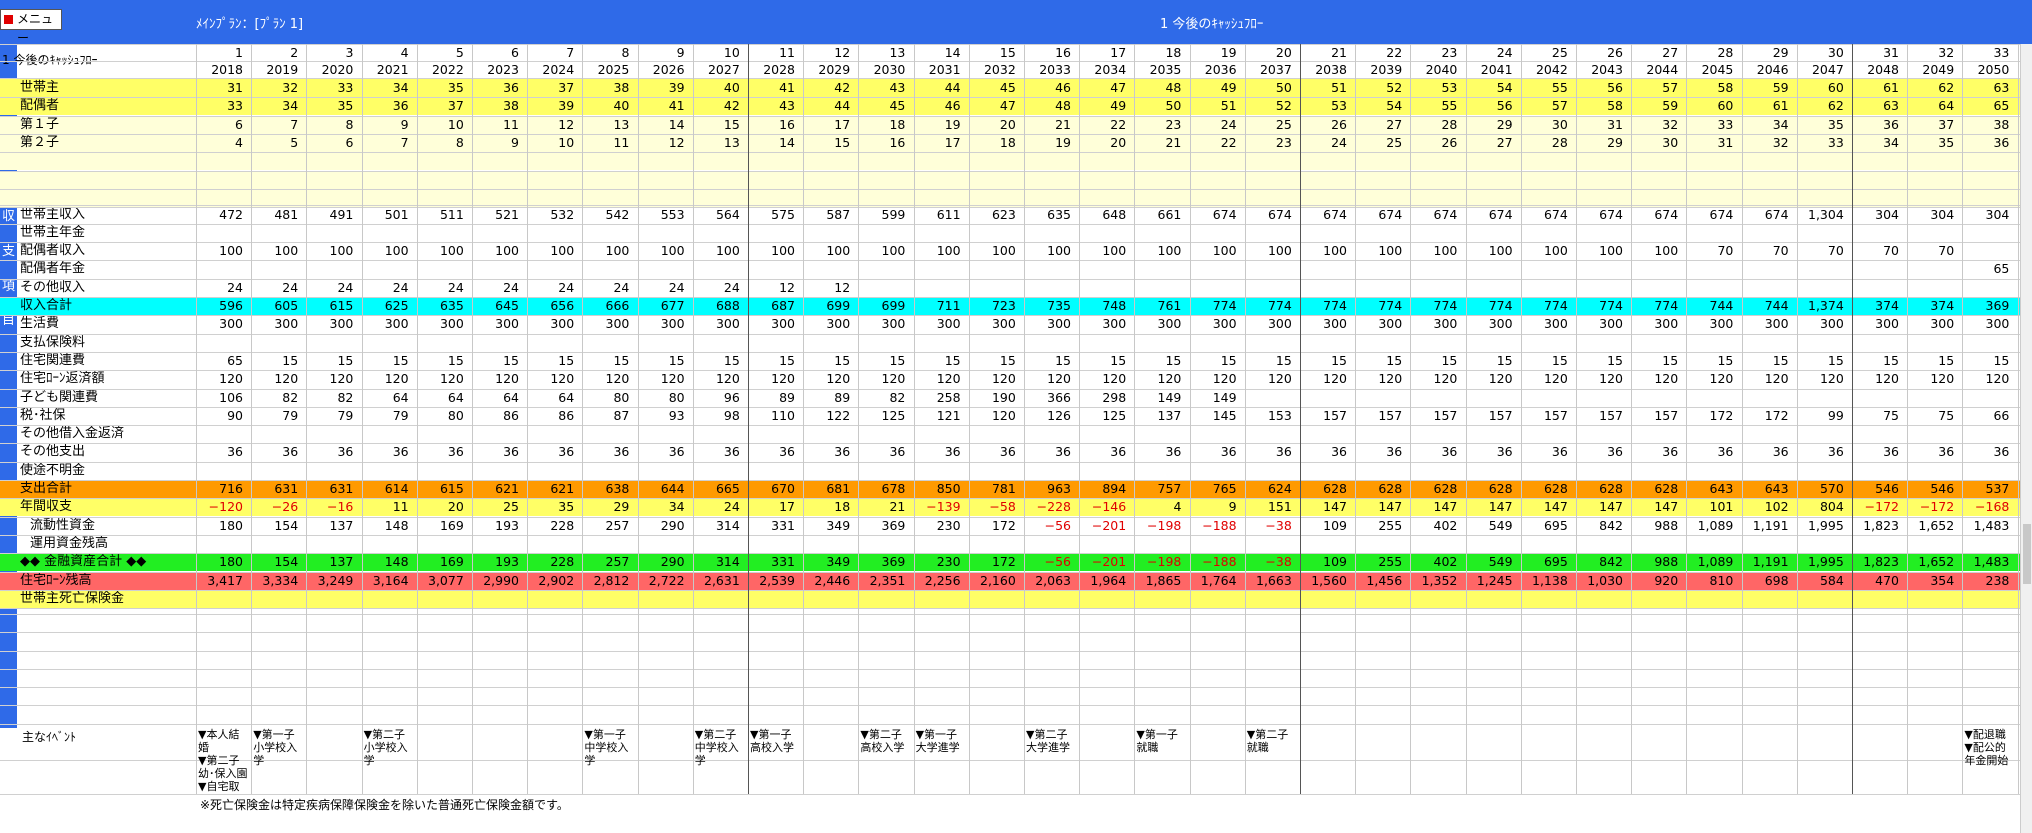 Image resolution: width=2032 pixels, height=833 pixels. Describe the element at coordinates (235, 415) in the screenshot. I see `table-cell: 90` at that location.